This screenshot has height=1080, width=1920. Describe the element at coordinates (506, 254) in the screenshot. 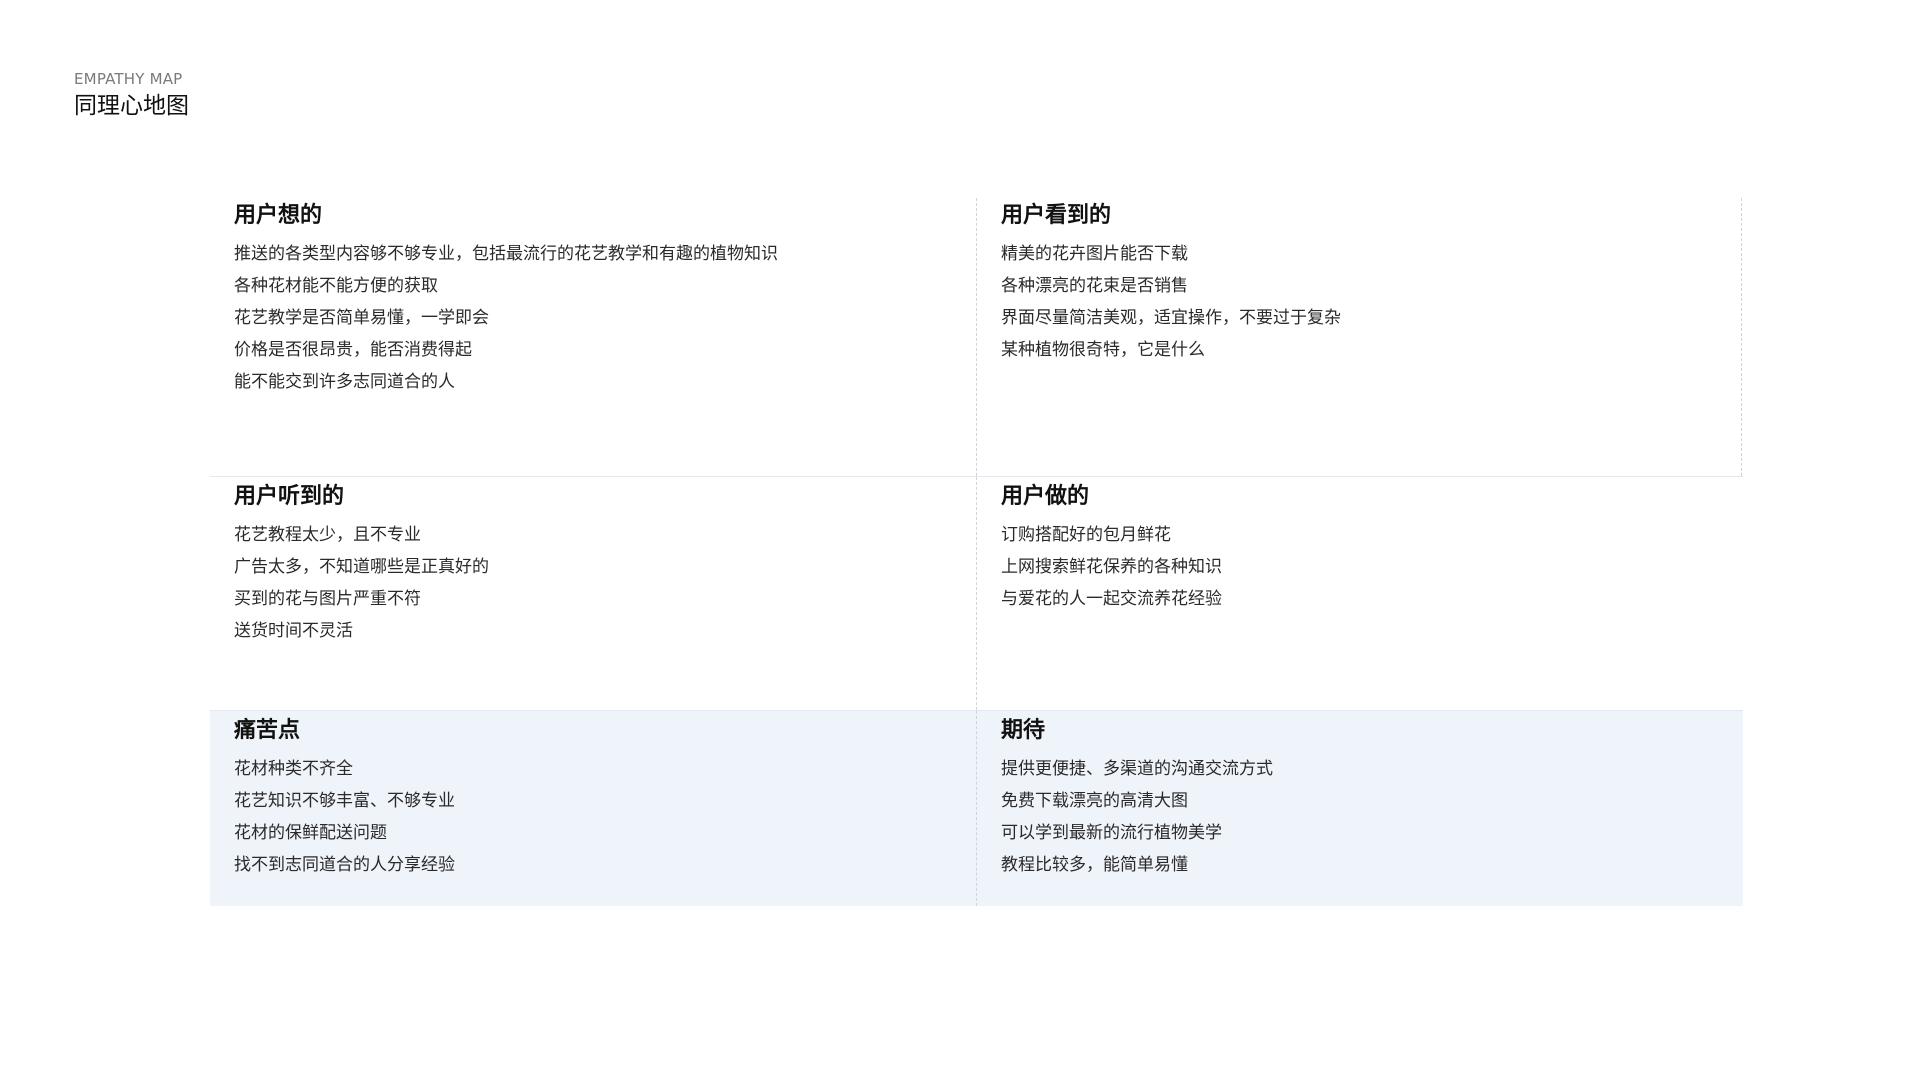

I see `list-item: 推送的各类型内容够不够专业，包括最流行的花艺教学和有趣的植物知识` at that location.